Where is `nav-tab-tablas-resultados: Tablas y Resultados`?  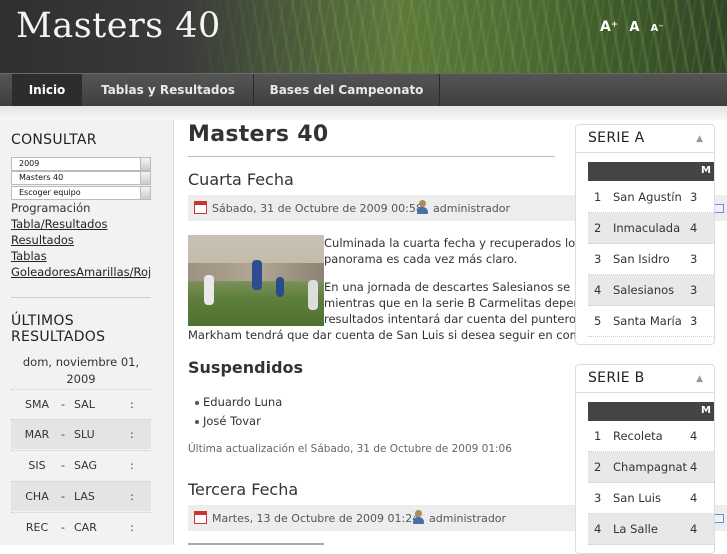 nav-tab-tablas-resultados: Tablas y Resultados is located at coordinates (168, 90).